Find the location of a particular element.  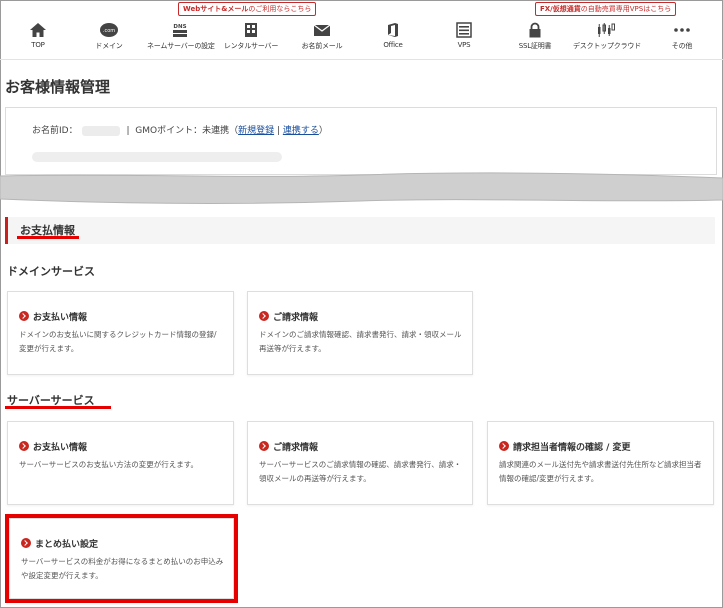

server-payment-info-card: お支払い情報 サーバーサービスのお支払い方法の変更が行えます。 is located at coordinates (120, 463).